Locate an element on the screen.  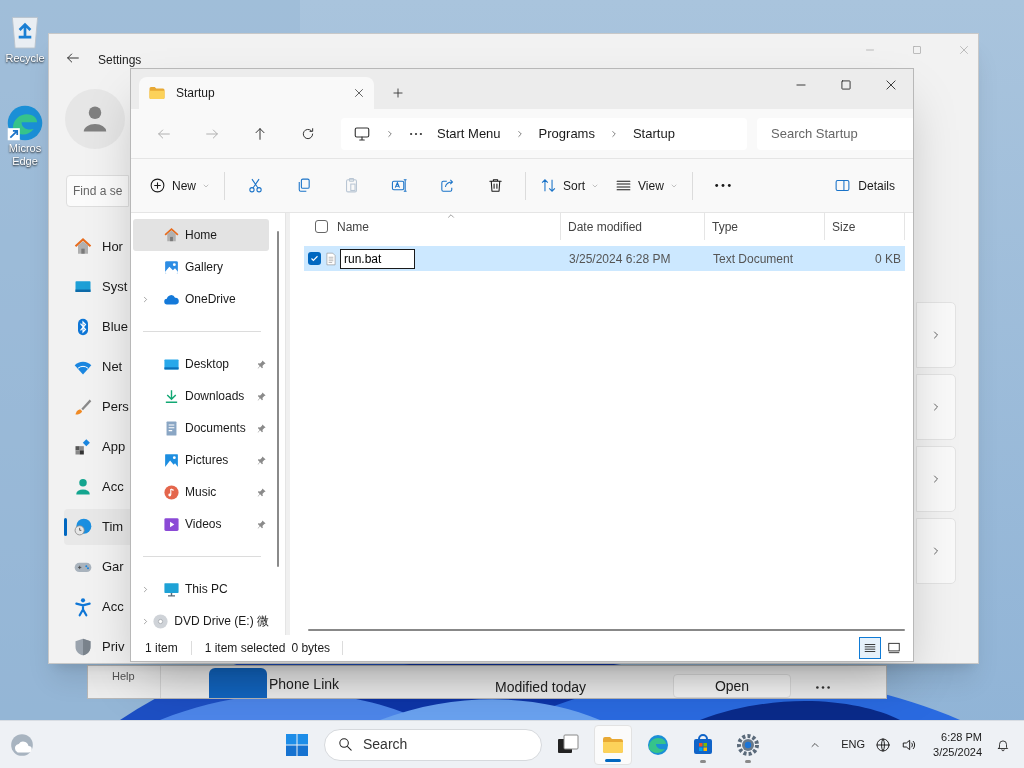
sidebar-item: Music is located at coordinates (201, 492).